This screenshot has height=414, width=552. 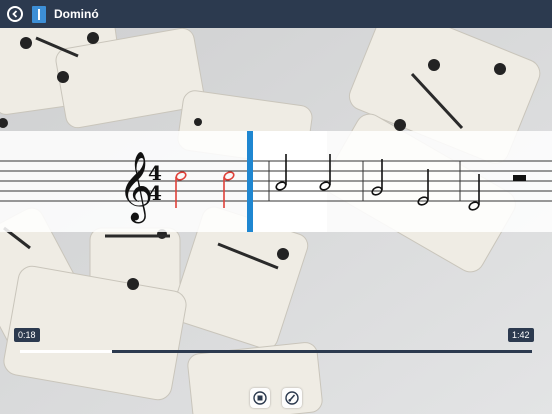 What do you see at coordinates (39, 14) in the screenshot?
I see `score-icon` at bounding box center [39, 14].